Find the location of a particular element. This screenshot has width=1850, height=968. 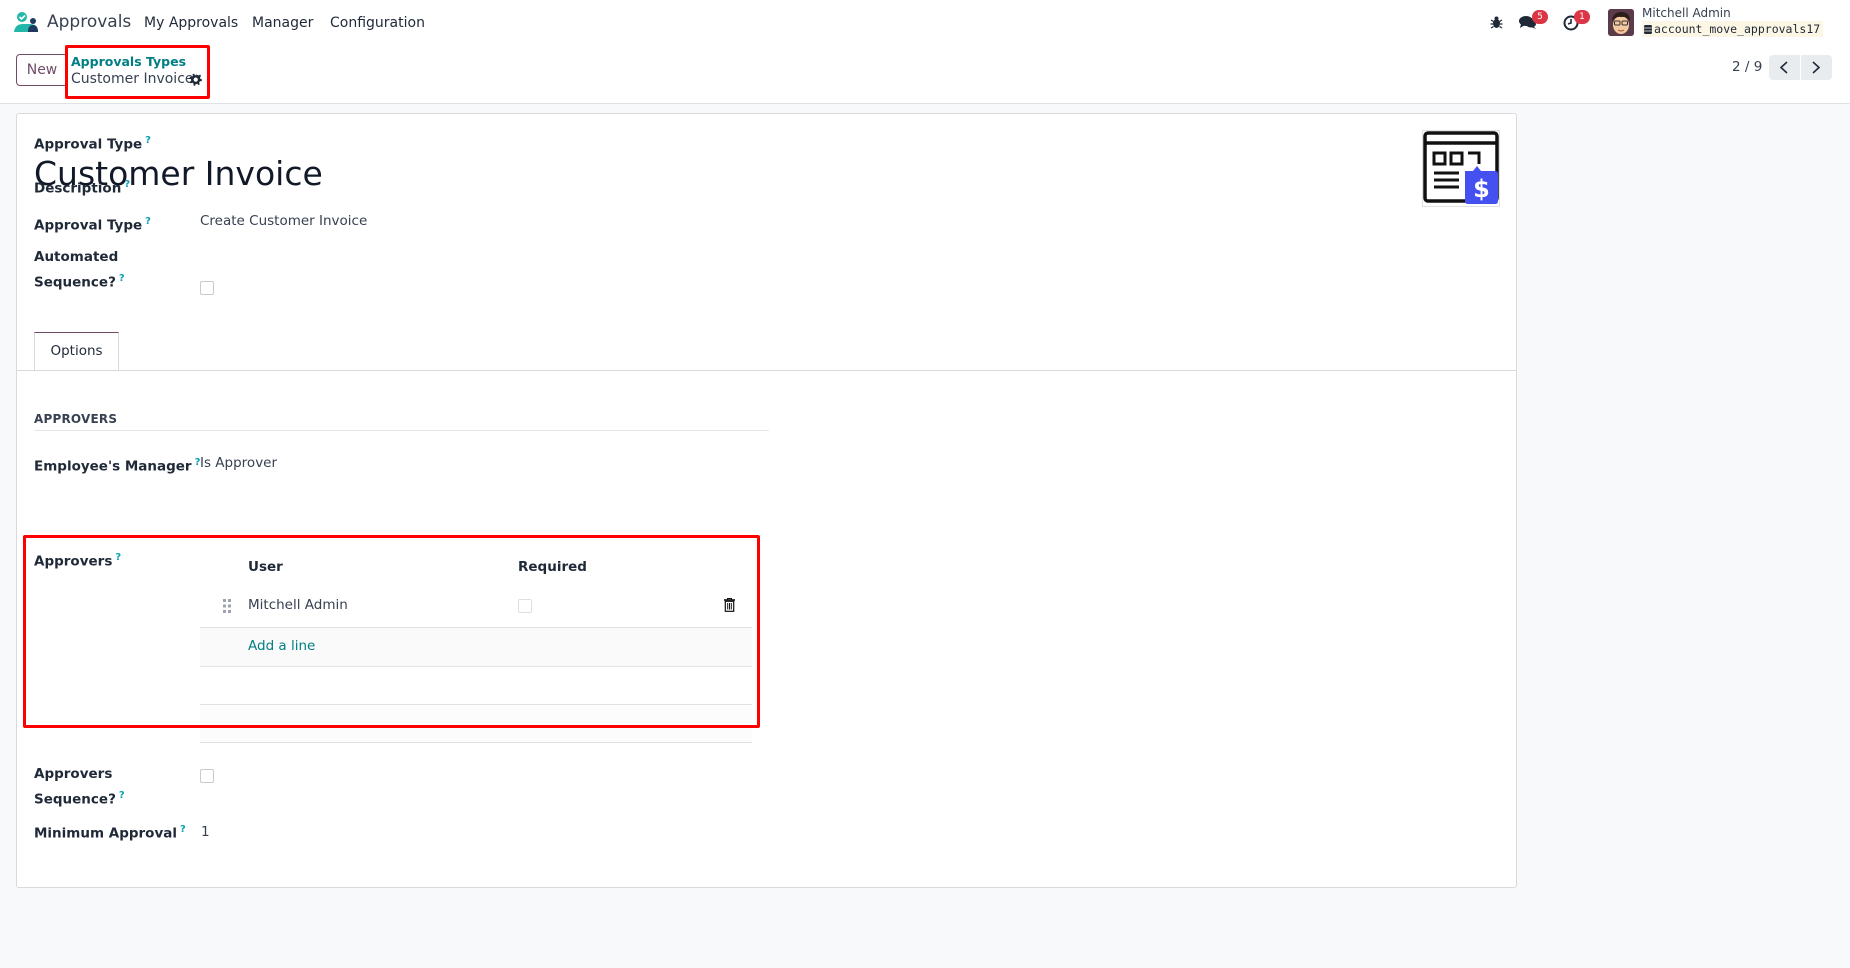

activities-badge: 1 is located at coordinates (1582, 17).